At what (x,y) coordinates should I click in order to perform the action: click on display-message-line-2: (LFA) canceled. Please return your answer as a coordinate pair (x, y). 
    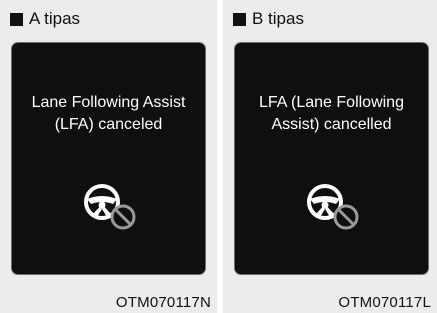
    Looking at the image, I should click on (108, 124).